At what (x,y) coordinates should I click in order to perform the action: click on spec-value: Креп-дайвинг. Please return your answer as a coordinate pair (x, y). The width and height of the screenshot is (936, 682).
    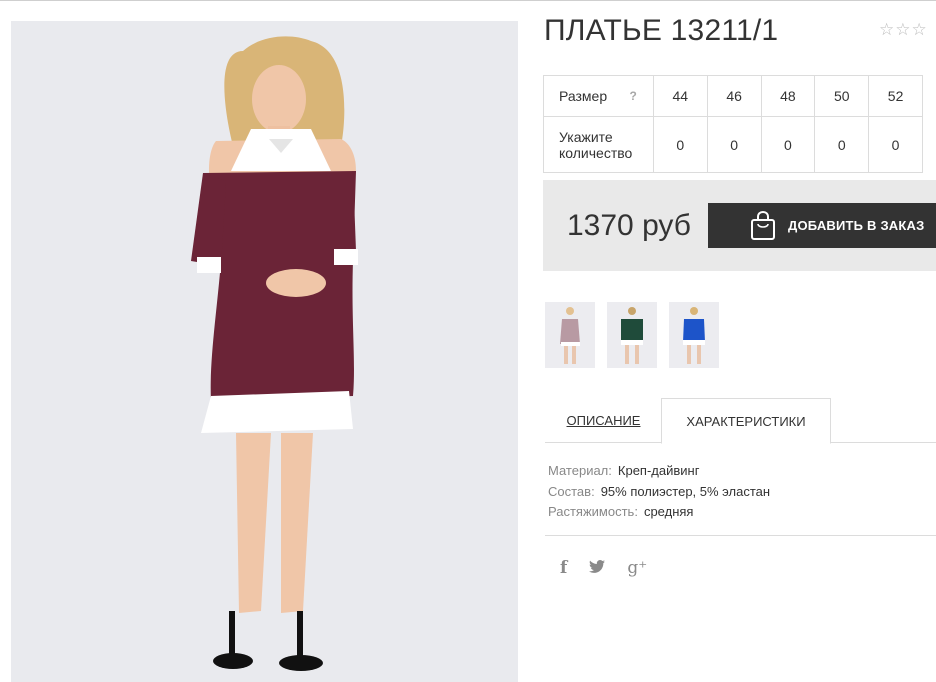
    Looking at the image, I should click on (658, 470).